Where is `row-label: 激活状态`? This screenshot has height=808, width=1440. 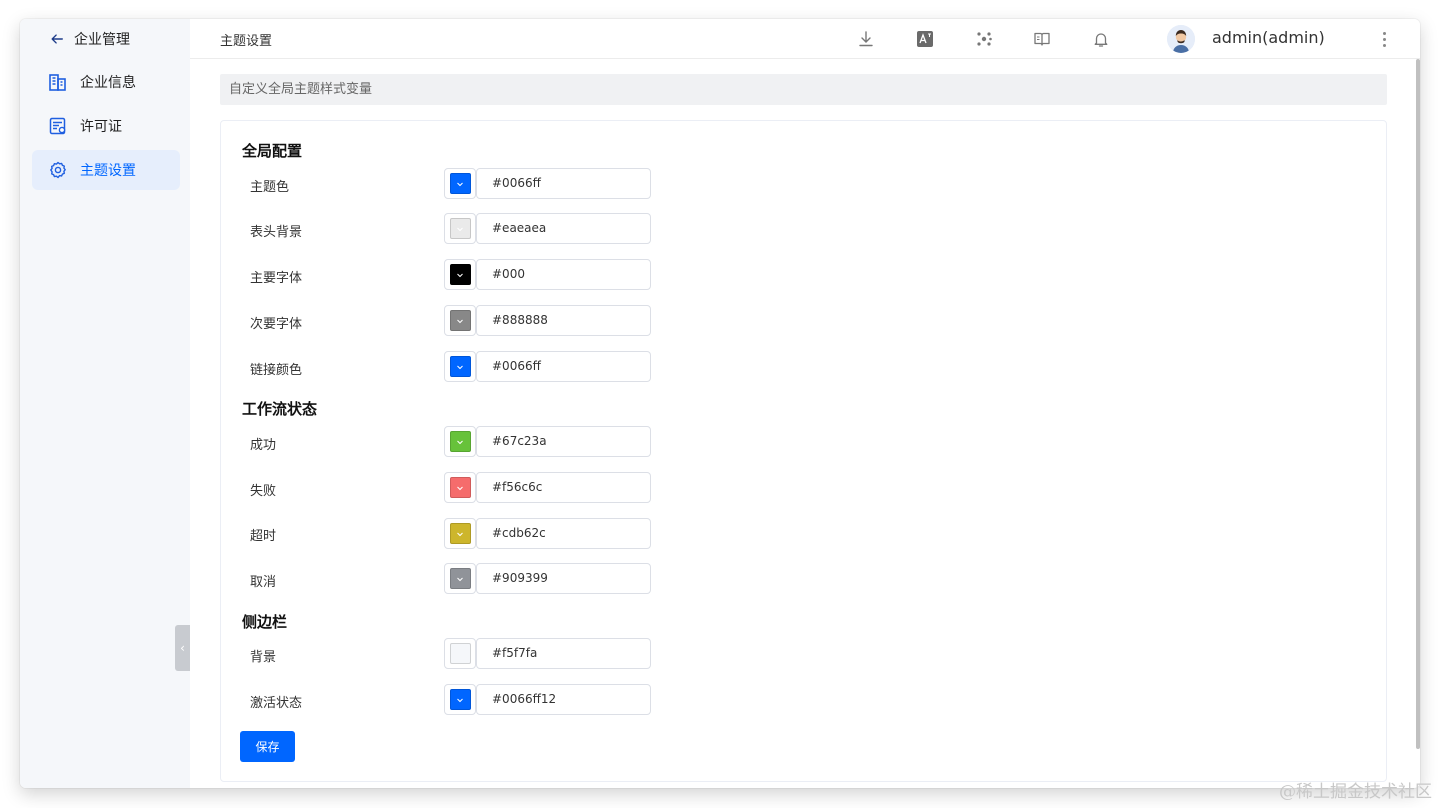 row-label: 激活状态 is located at coordinates (276, 703).